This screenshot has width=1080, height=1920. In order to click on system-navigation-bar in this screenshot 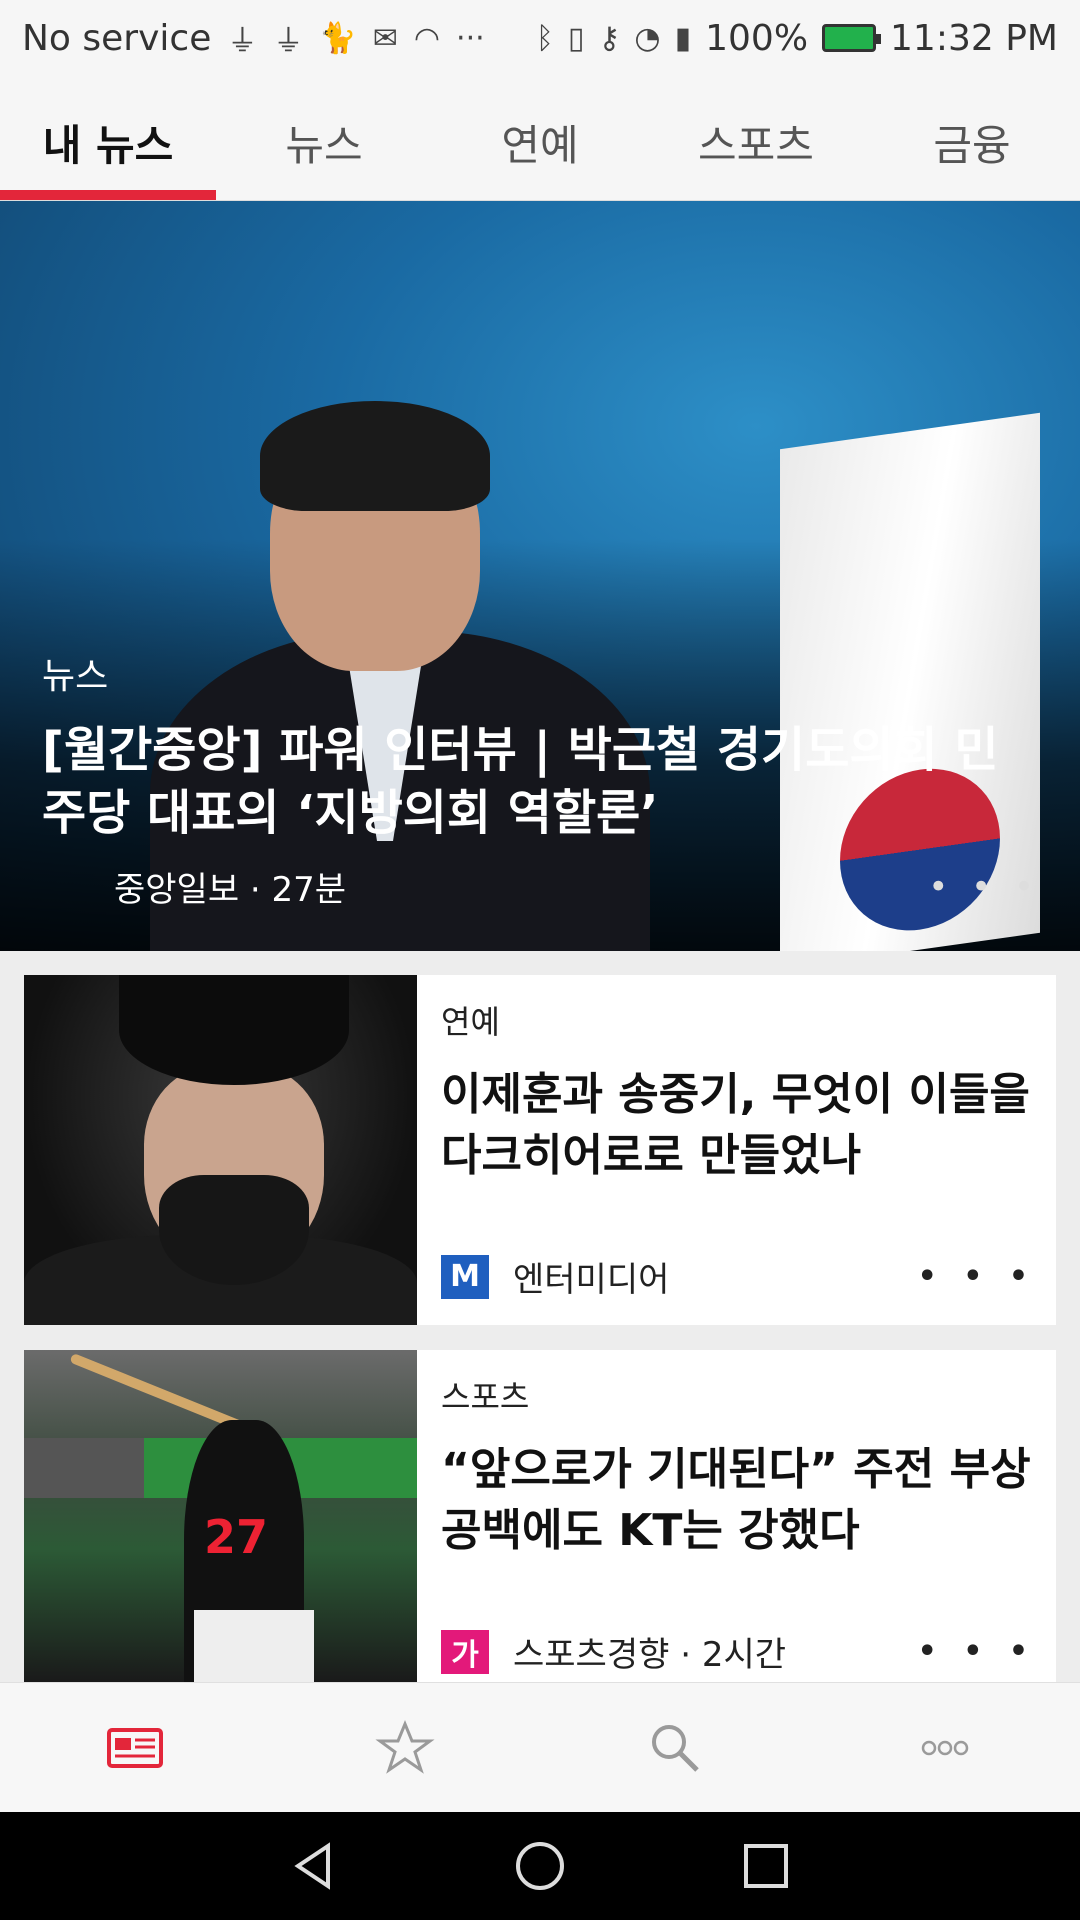, I will do `click(540, 1866)`.